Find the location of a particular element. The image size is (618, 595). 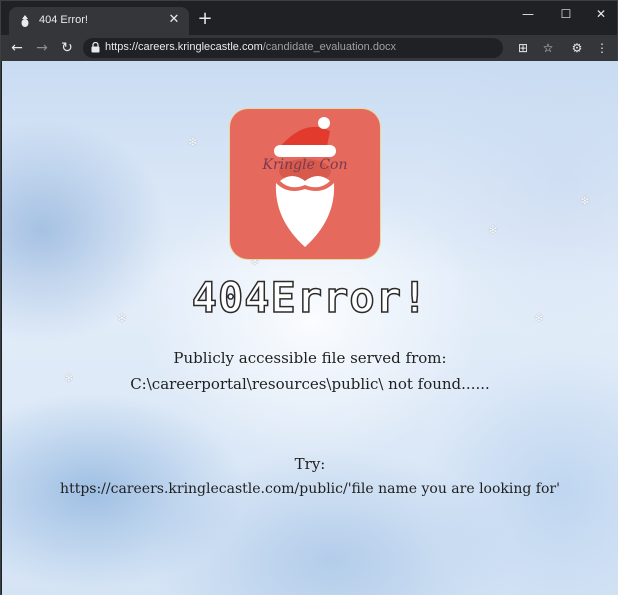

lock-icon is located at coordinates (95, 47).